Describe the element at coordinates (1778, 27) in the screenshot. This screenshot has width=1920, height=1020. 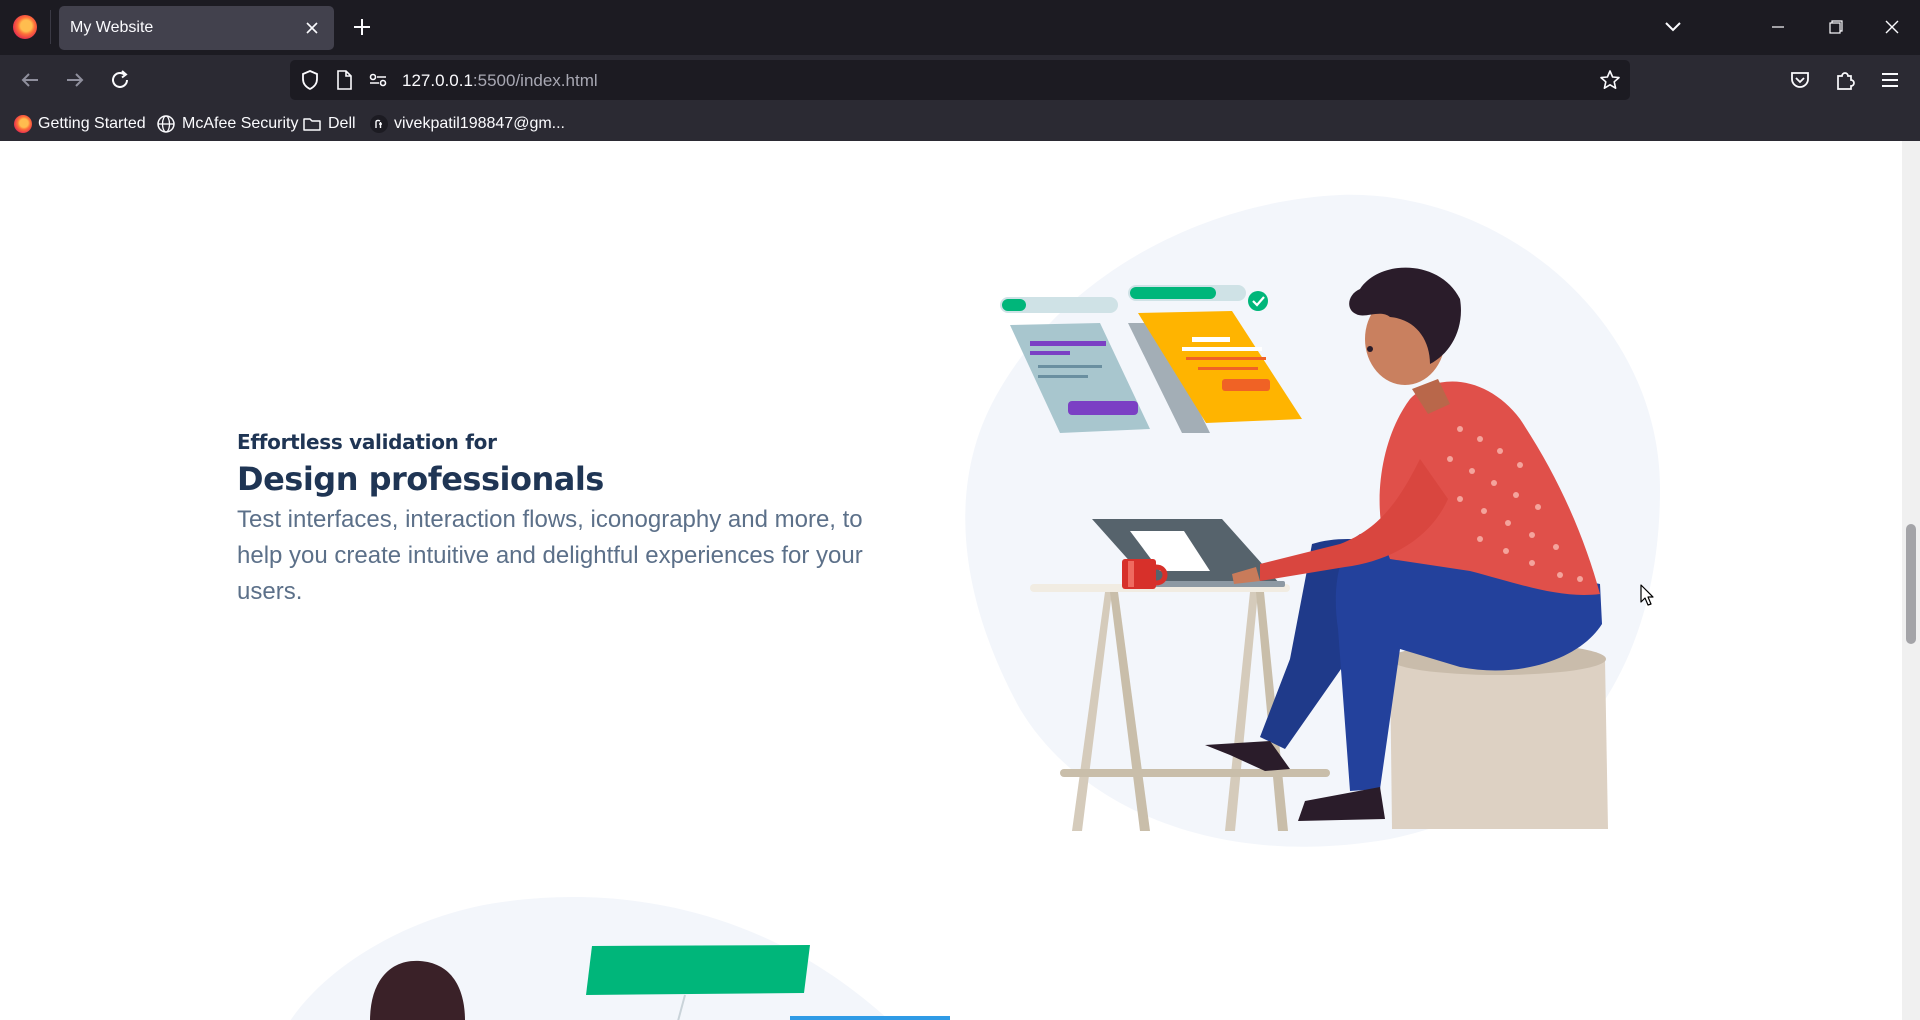
I see `minimize-icon` at that location.